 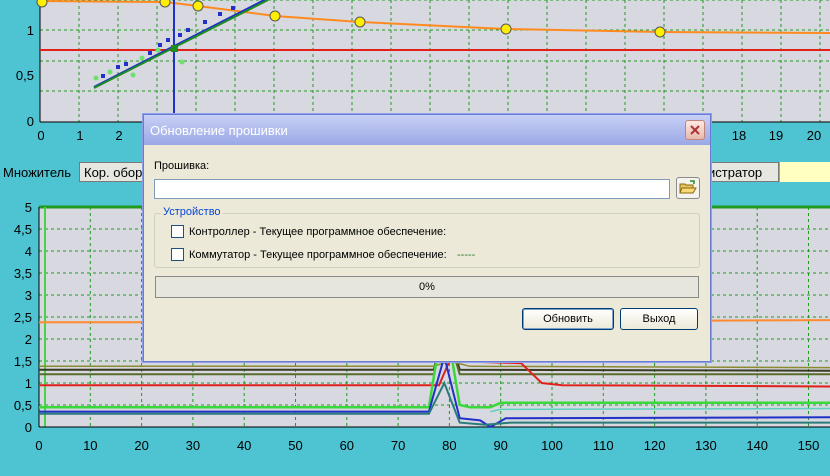 What do you see at coordinates (659, 319) in the screenshot?
I see `exit-button: Выход` at bounding box center [659, 319].